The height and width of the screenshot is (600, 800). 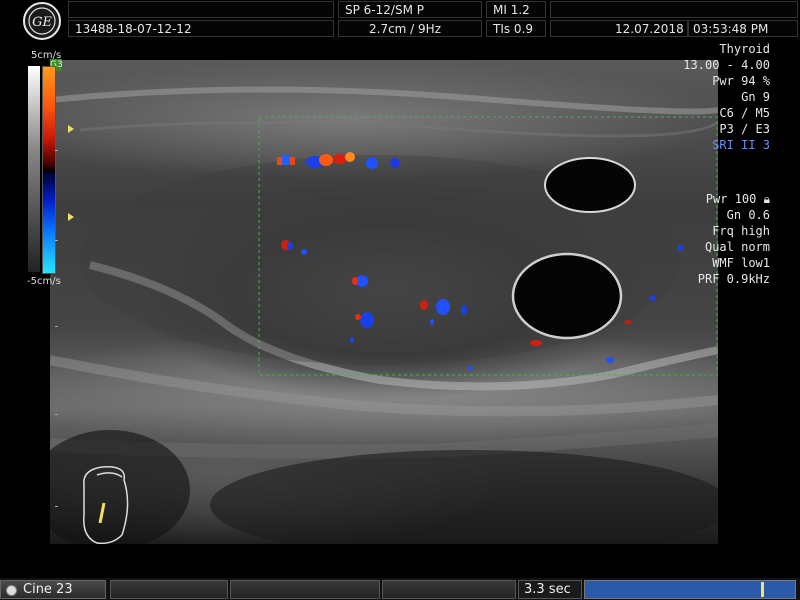 What do you see at coordinates (516, 28) in the screenshot?
I see `tis-label: TIs 0.9` at bounding box center [516, 28].